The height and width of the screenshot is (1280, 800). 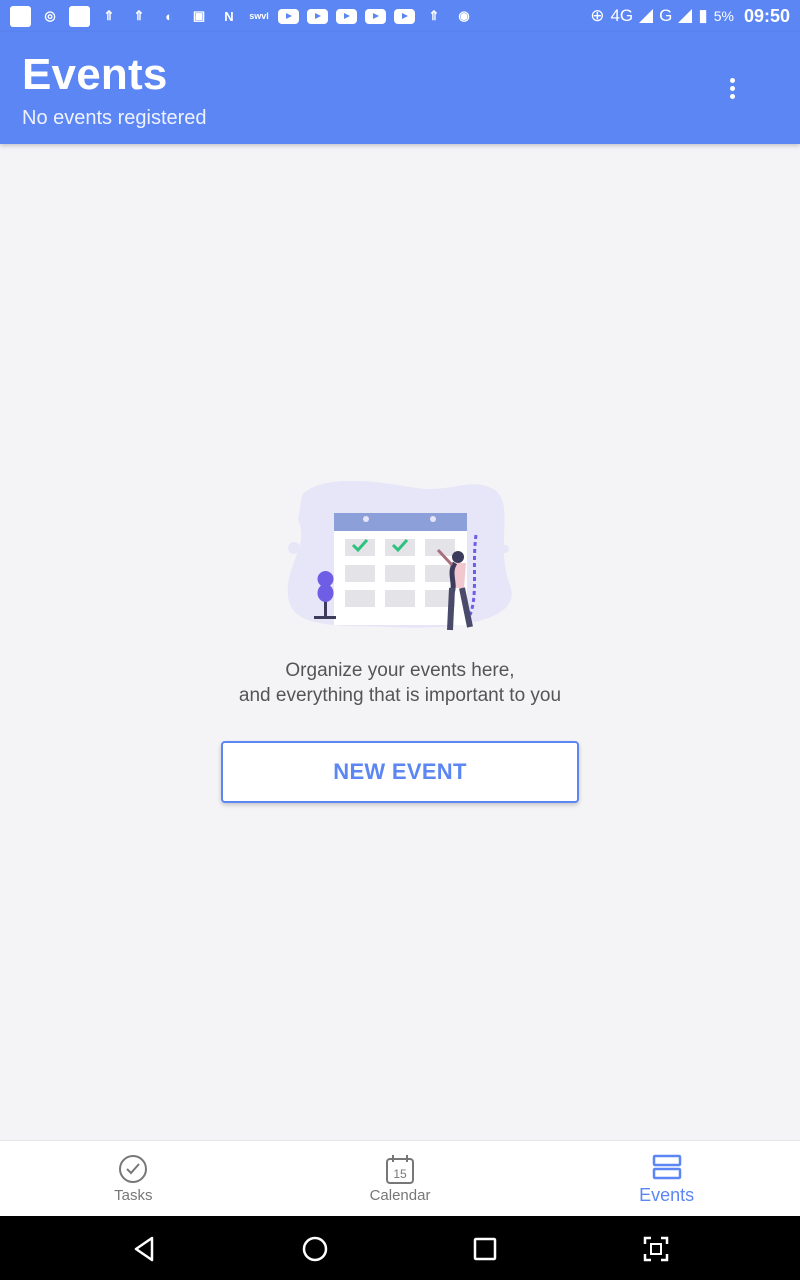 What do you see at coordinates (315, 1249) in the screenshot?
I see `home-icon` at bounding box center [315, 1249].